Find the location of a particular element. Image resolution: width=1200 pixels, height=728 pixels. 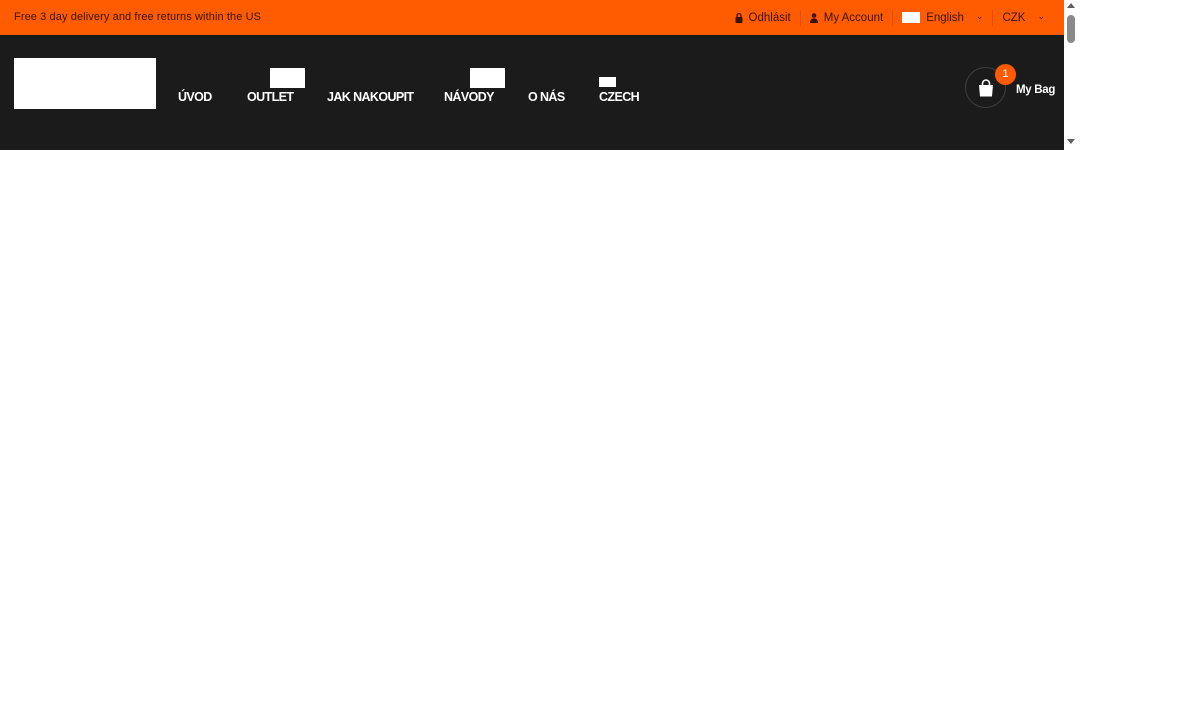

logout-label: Odhlásit is located at coordinates (769, 17).